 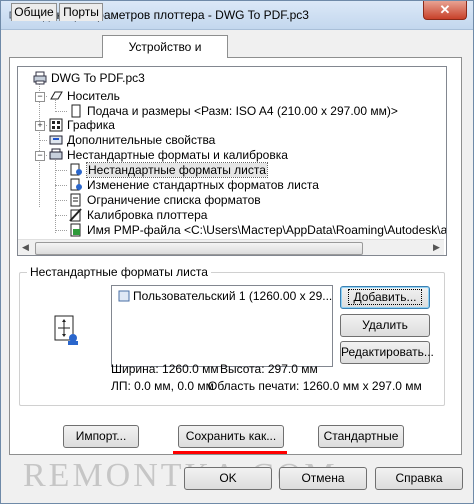 What do you see at coordinates (66, 330) in the screenshot?
I see `custom-sheet-large-icon` at bounding box center [66, 330].